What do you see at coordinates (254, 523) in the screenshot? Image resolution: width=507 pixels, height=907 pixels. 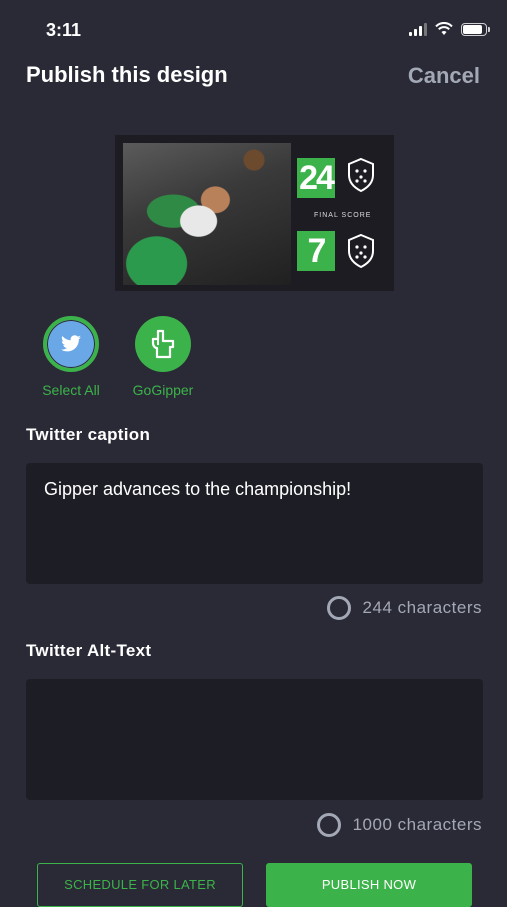 I see `twitter-caption-input: Gipper advances to the championship!` at bounding box center [254, 523].